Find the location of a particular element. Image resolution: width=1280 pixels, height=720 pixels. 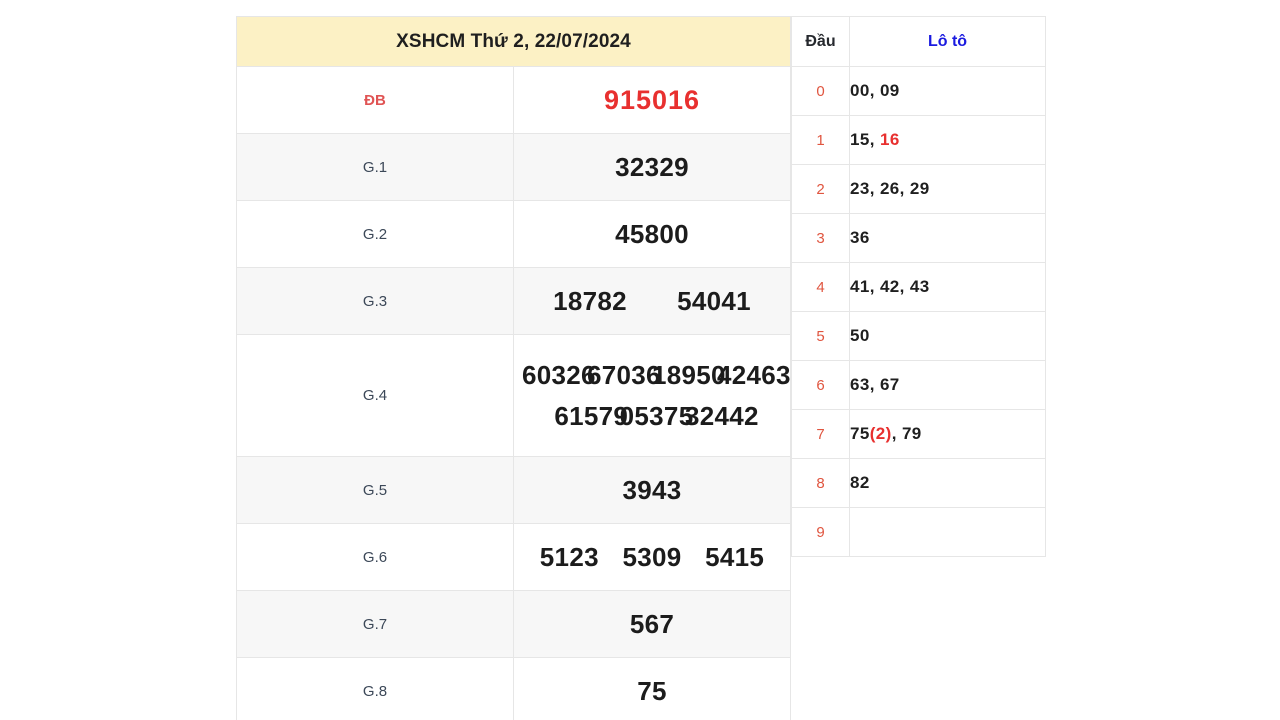

prize-numbers: 60326 67036 18950 42463 61579 05375 32442 is located at coordinates (652, 395).